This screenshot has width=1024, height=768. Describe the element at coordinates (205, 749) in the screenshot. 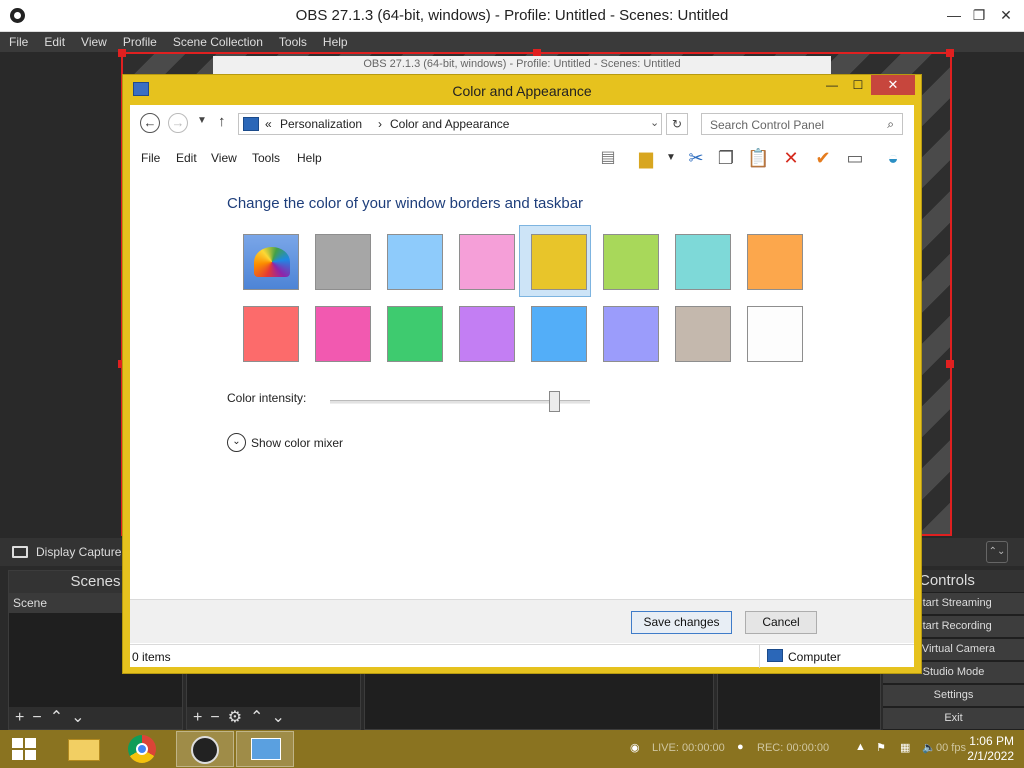

I see `obs-taskbar-icon` at that location.